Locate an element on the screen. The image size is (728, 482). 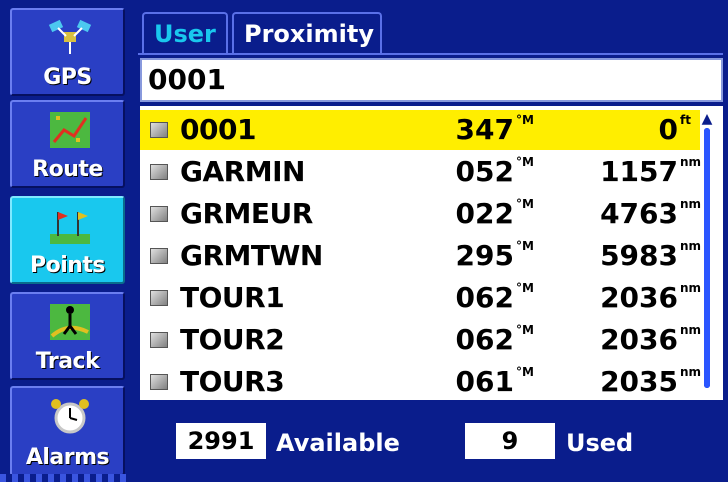
waypoint-name: TOUR3 is located at coordinates (232, 381).